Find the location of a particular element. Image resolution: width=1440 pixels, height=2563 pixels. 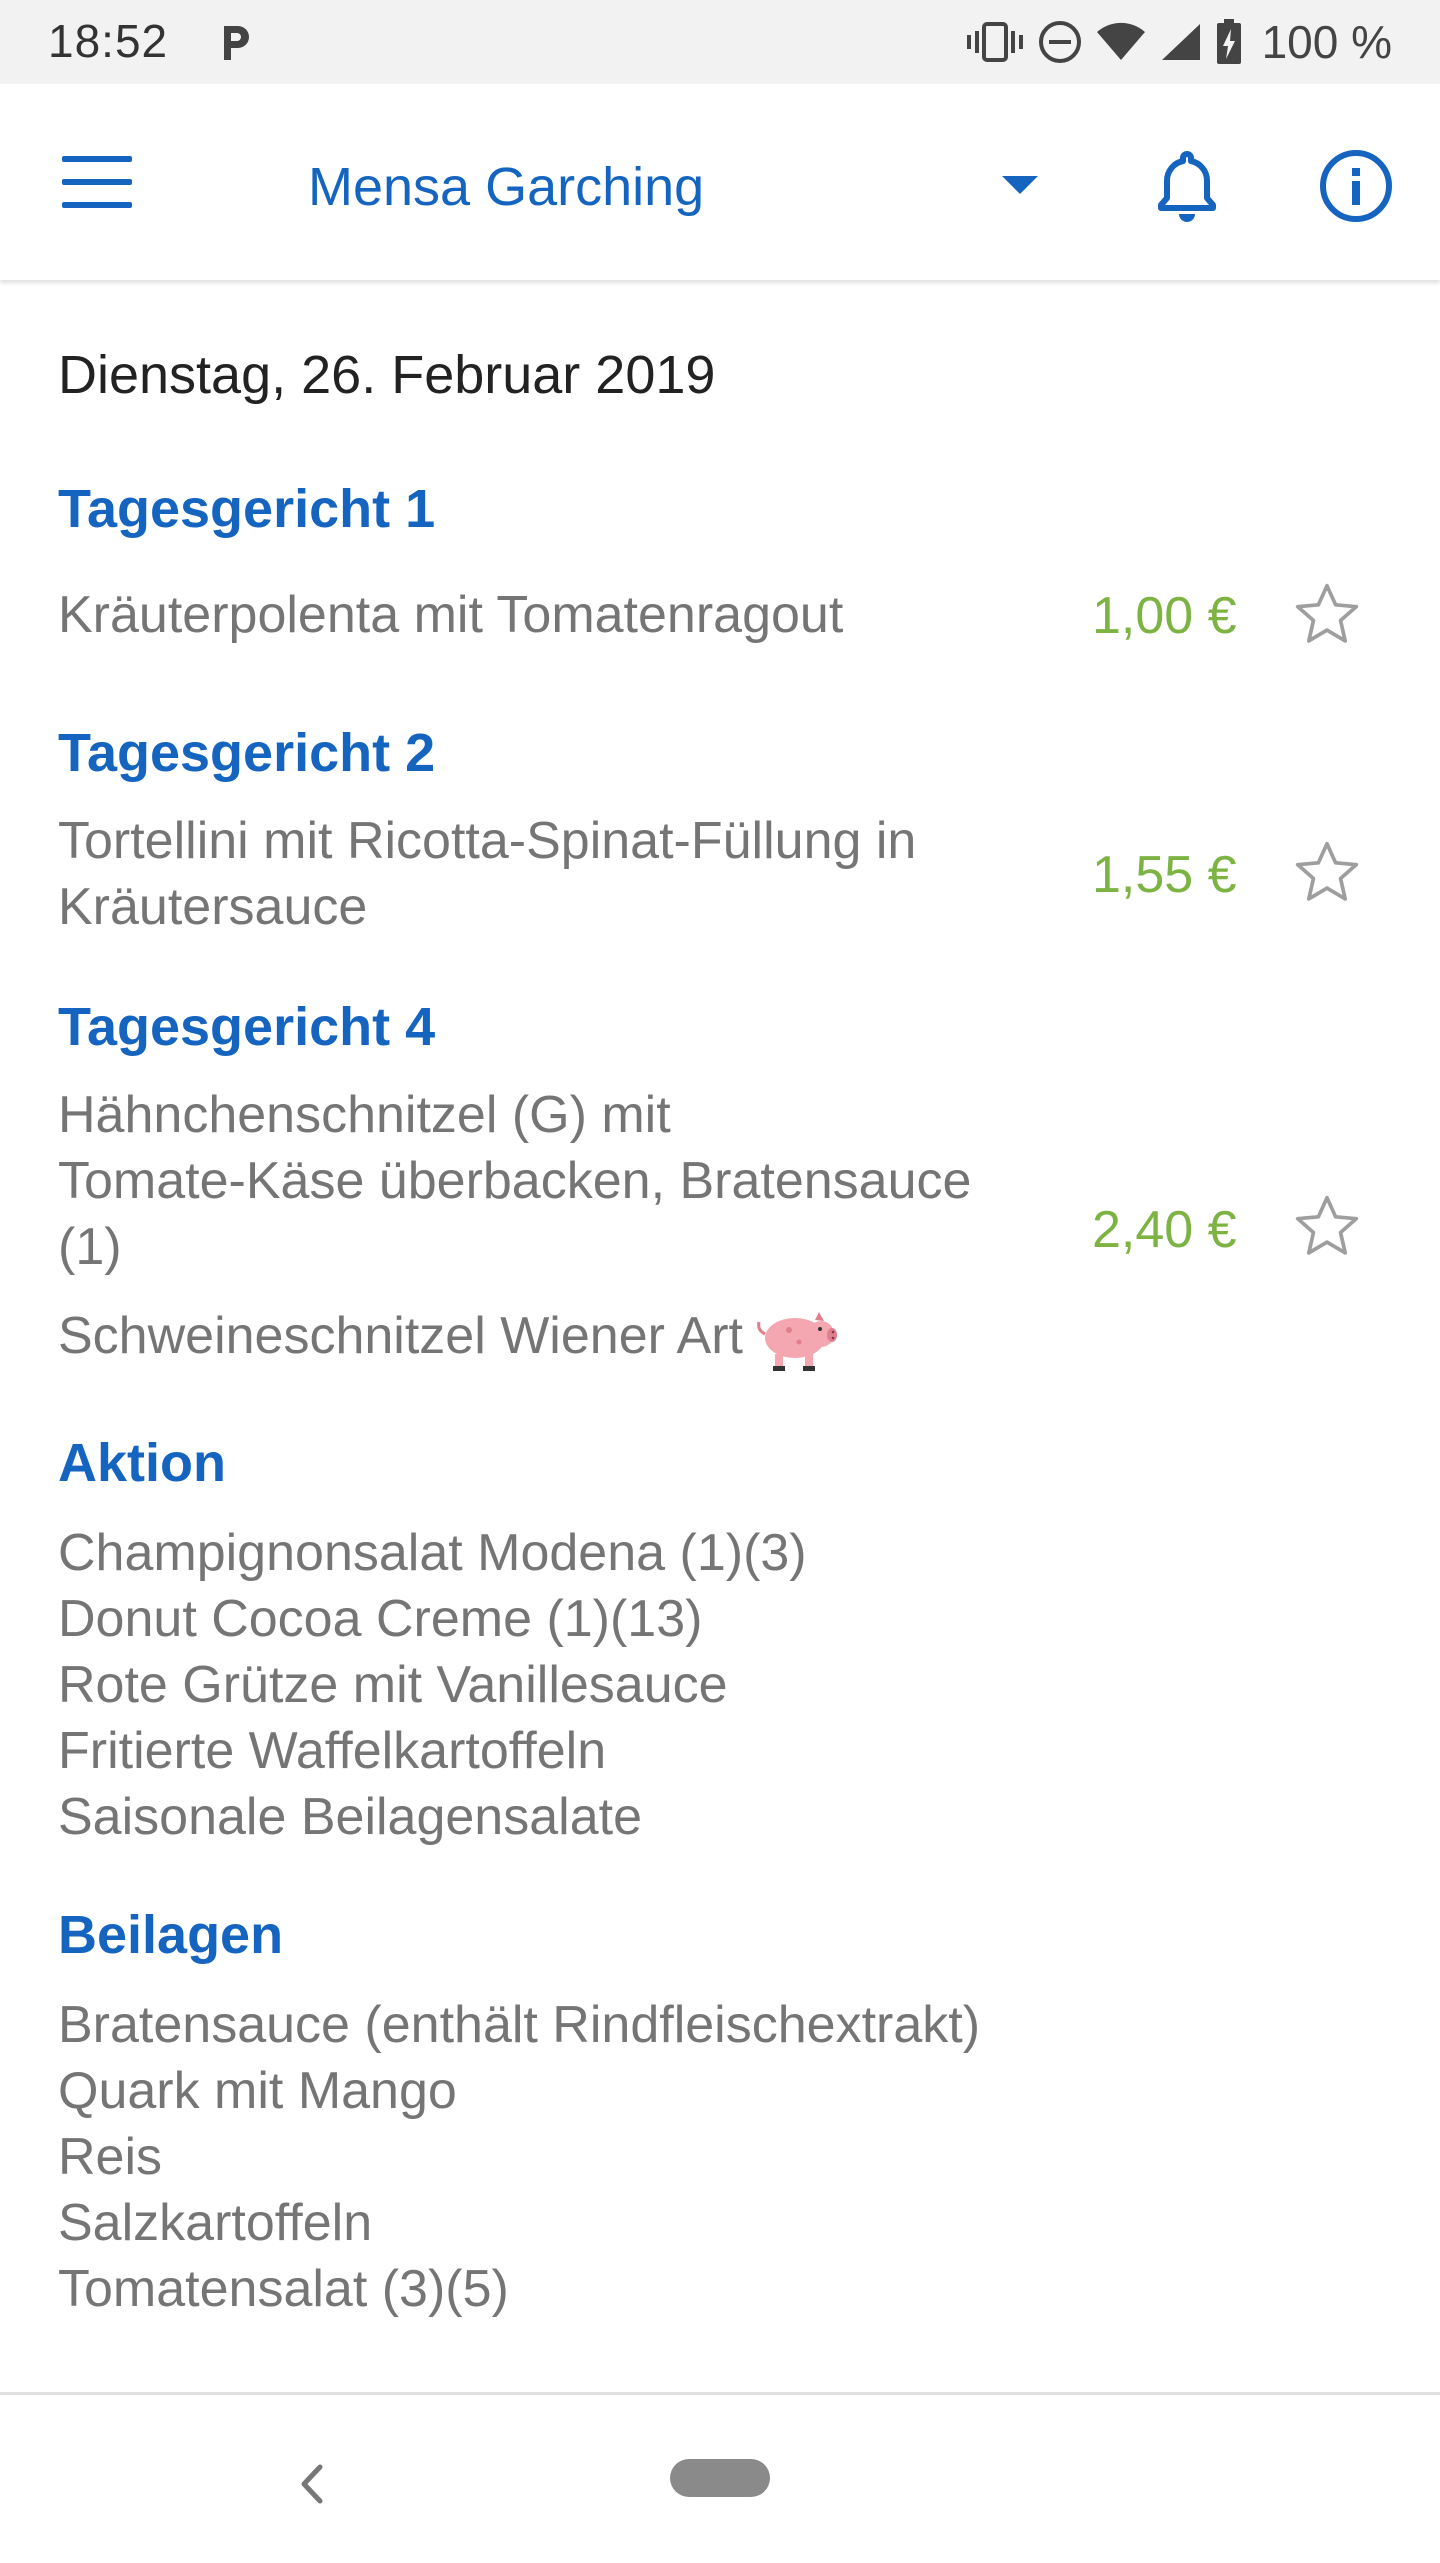

vibrate-icon is located at coordinates (994, 42).